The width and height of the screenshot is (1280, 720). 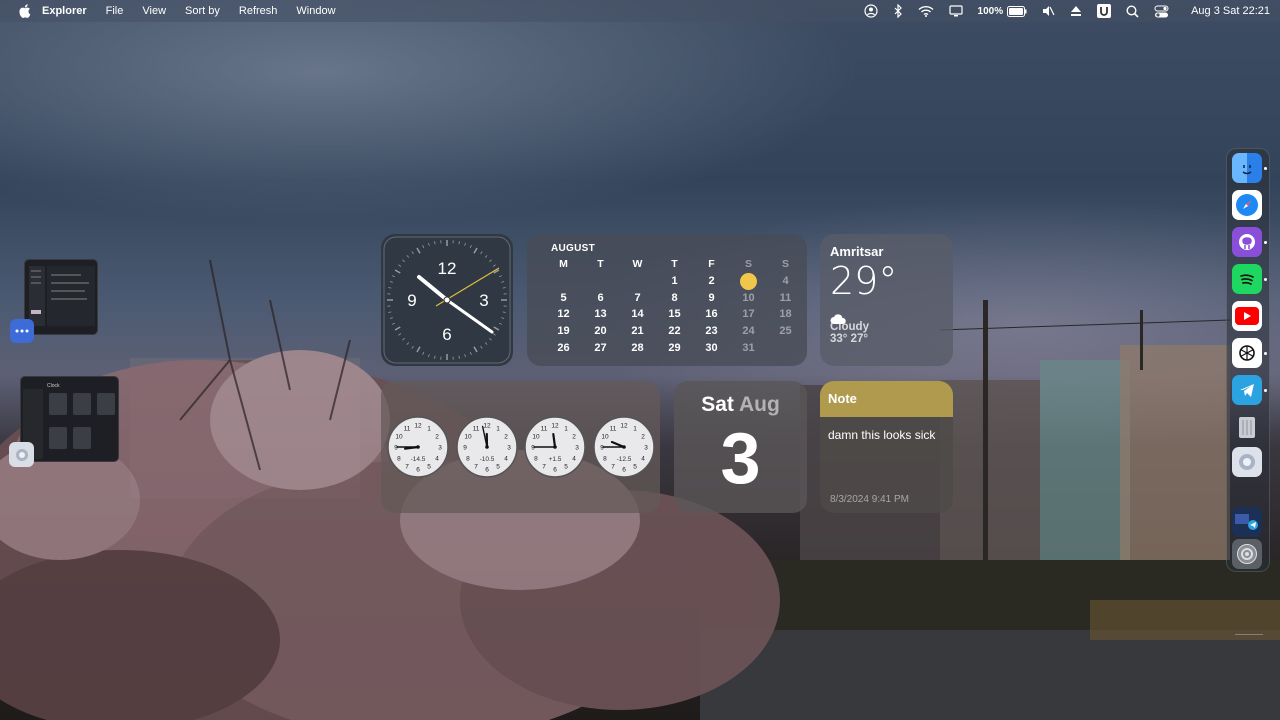 What do you see at coordinates (869, 499) in the screenshot?
I see `note-timestamp: 8/3/2024 9:41 PM` at bounding box center [869, 499].